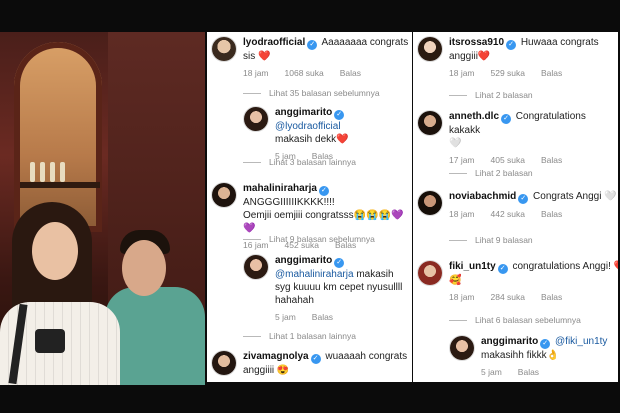  I want to click on mention-link: @mahaliniraharja, so click(314, 274).